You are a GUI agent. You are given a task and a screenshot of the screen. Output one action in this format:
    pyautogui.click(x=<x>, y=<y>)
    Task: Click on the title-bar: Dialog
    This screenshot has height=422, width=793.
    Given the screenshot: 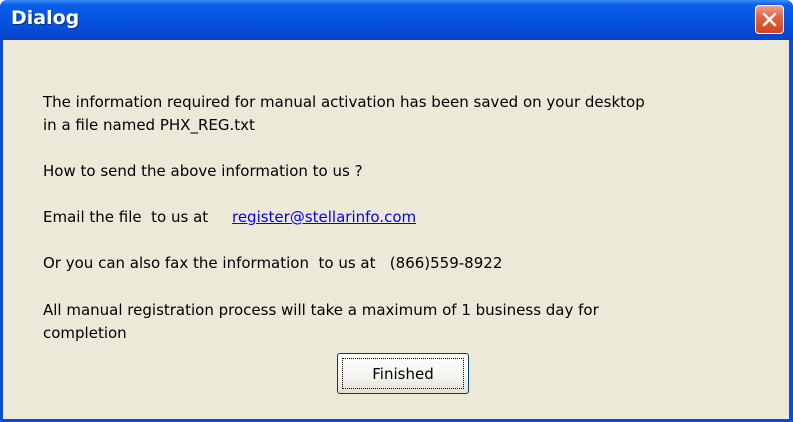 What is the action you would take?
    pyautogui.click(x=396, y=20)
    